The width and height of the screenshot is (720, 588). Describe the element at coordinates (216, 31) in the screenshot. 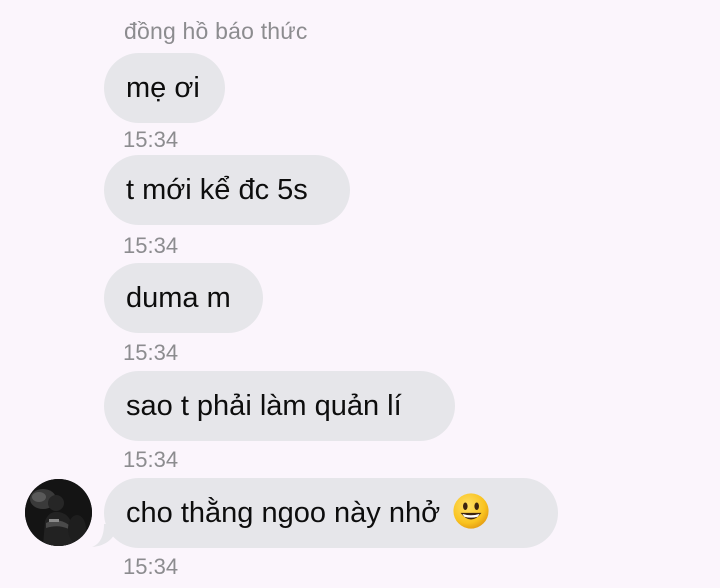

I see `sender-name: đồng hồ báo thức` at that location.